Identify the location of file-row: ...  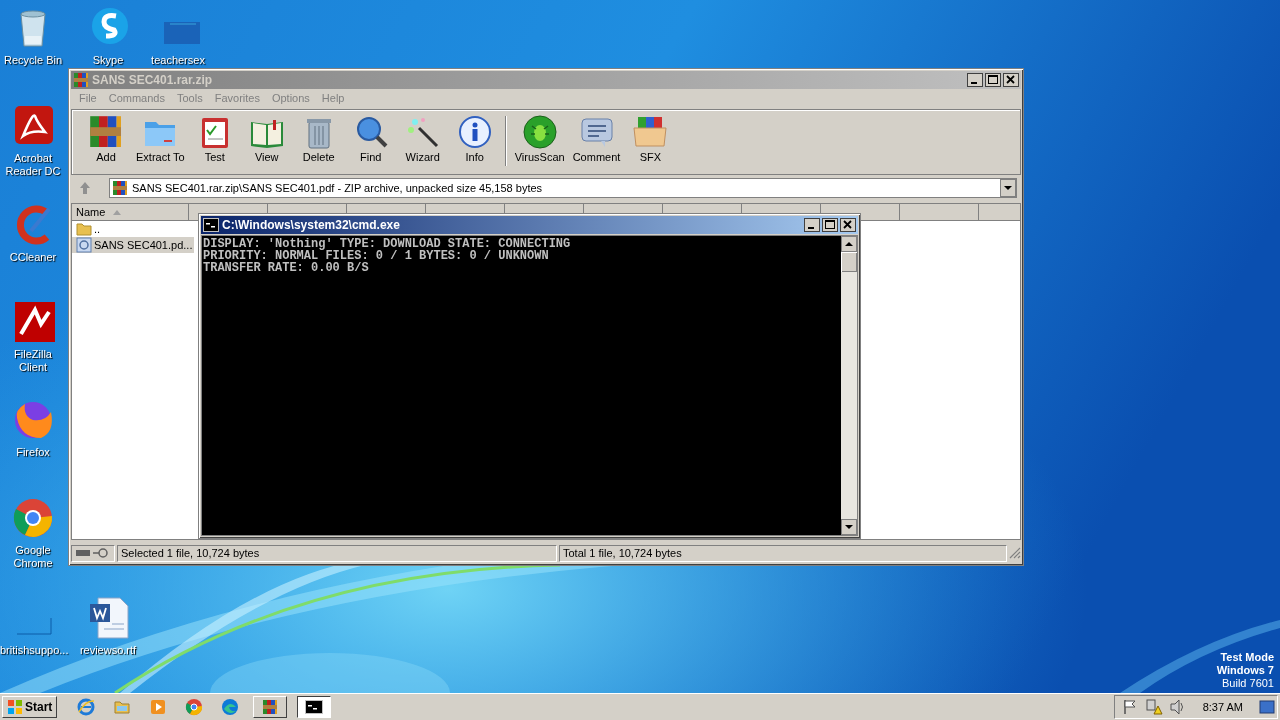
(133, 229).